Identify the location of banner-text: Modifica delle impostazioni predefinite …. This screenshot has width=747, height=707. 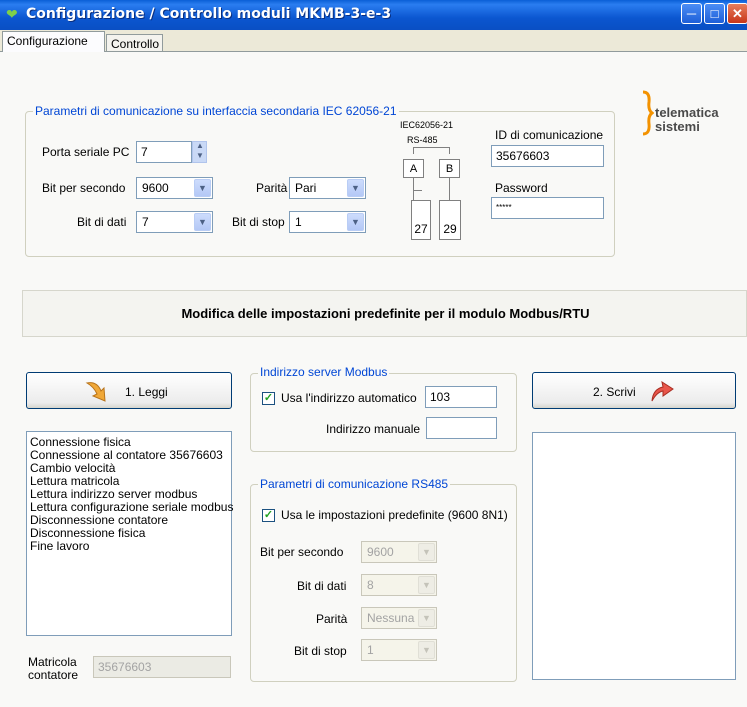
(385, 313).